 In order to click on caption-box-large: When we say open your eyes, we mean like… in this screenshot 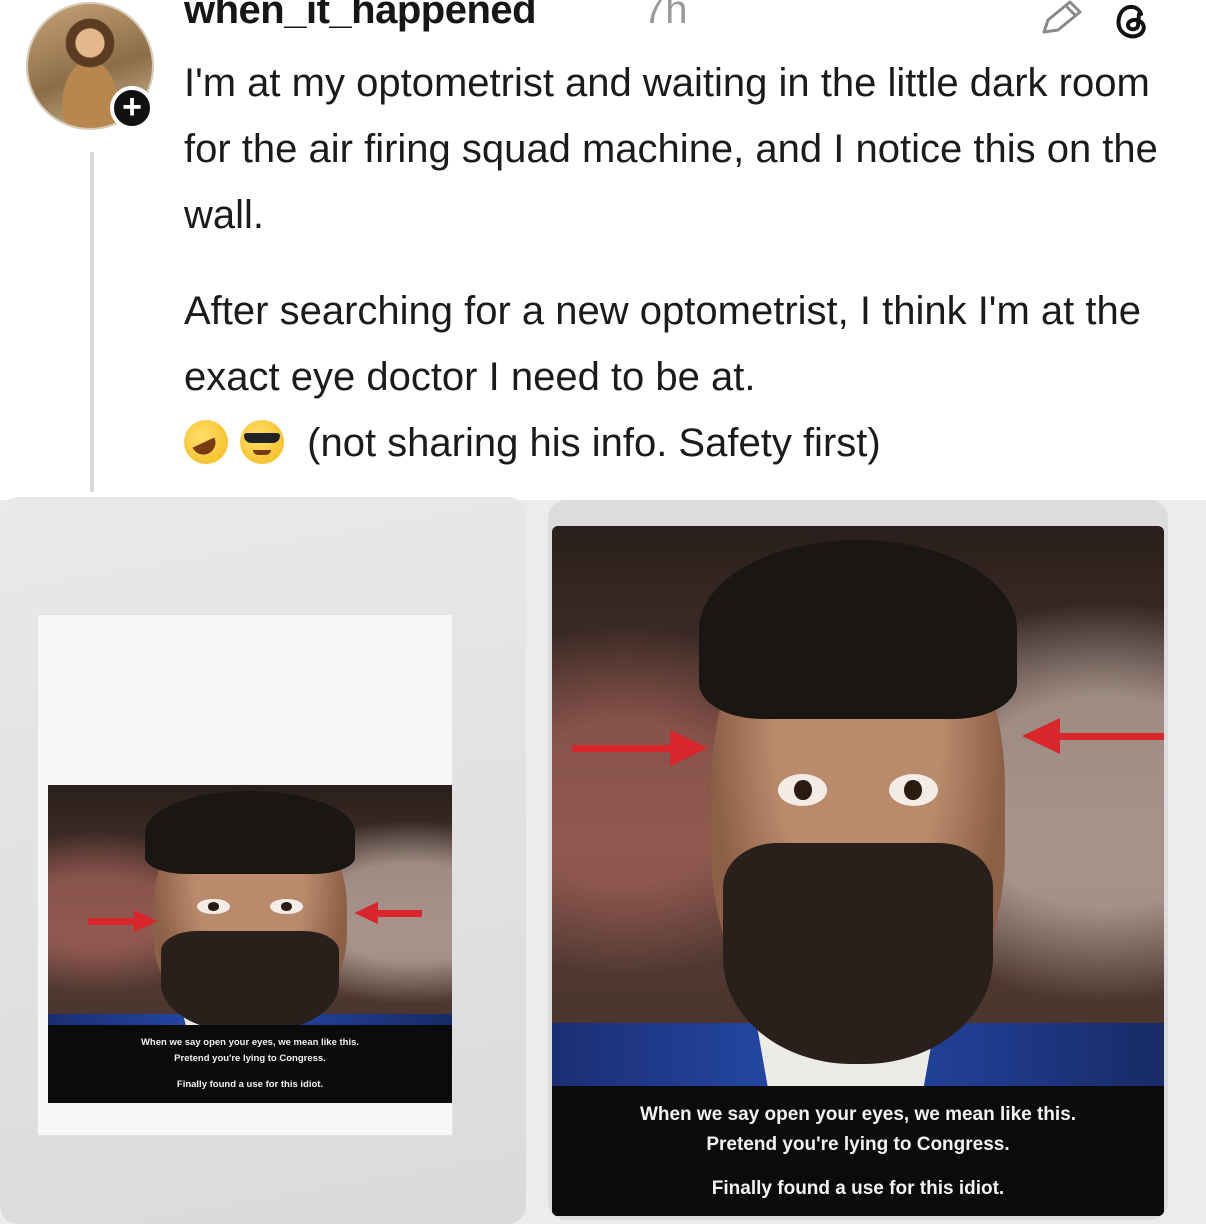, I will do `click(858, 1151)`.